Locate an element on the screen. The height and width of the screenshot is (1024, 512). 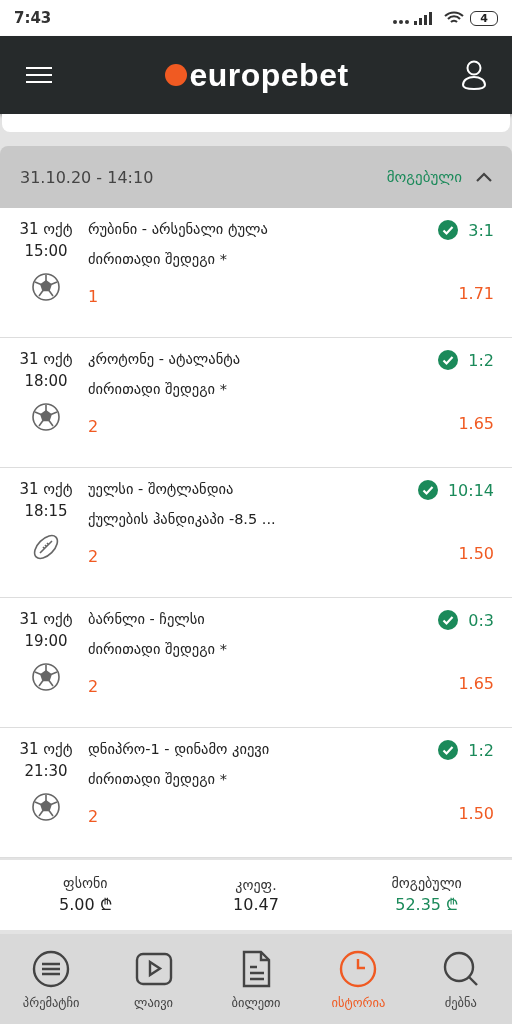
menu-circle-icon is located at coordinates (51, 968).